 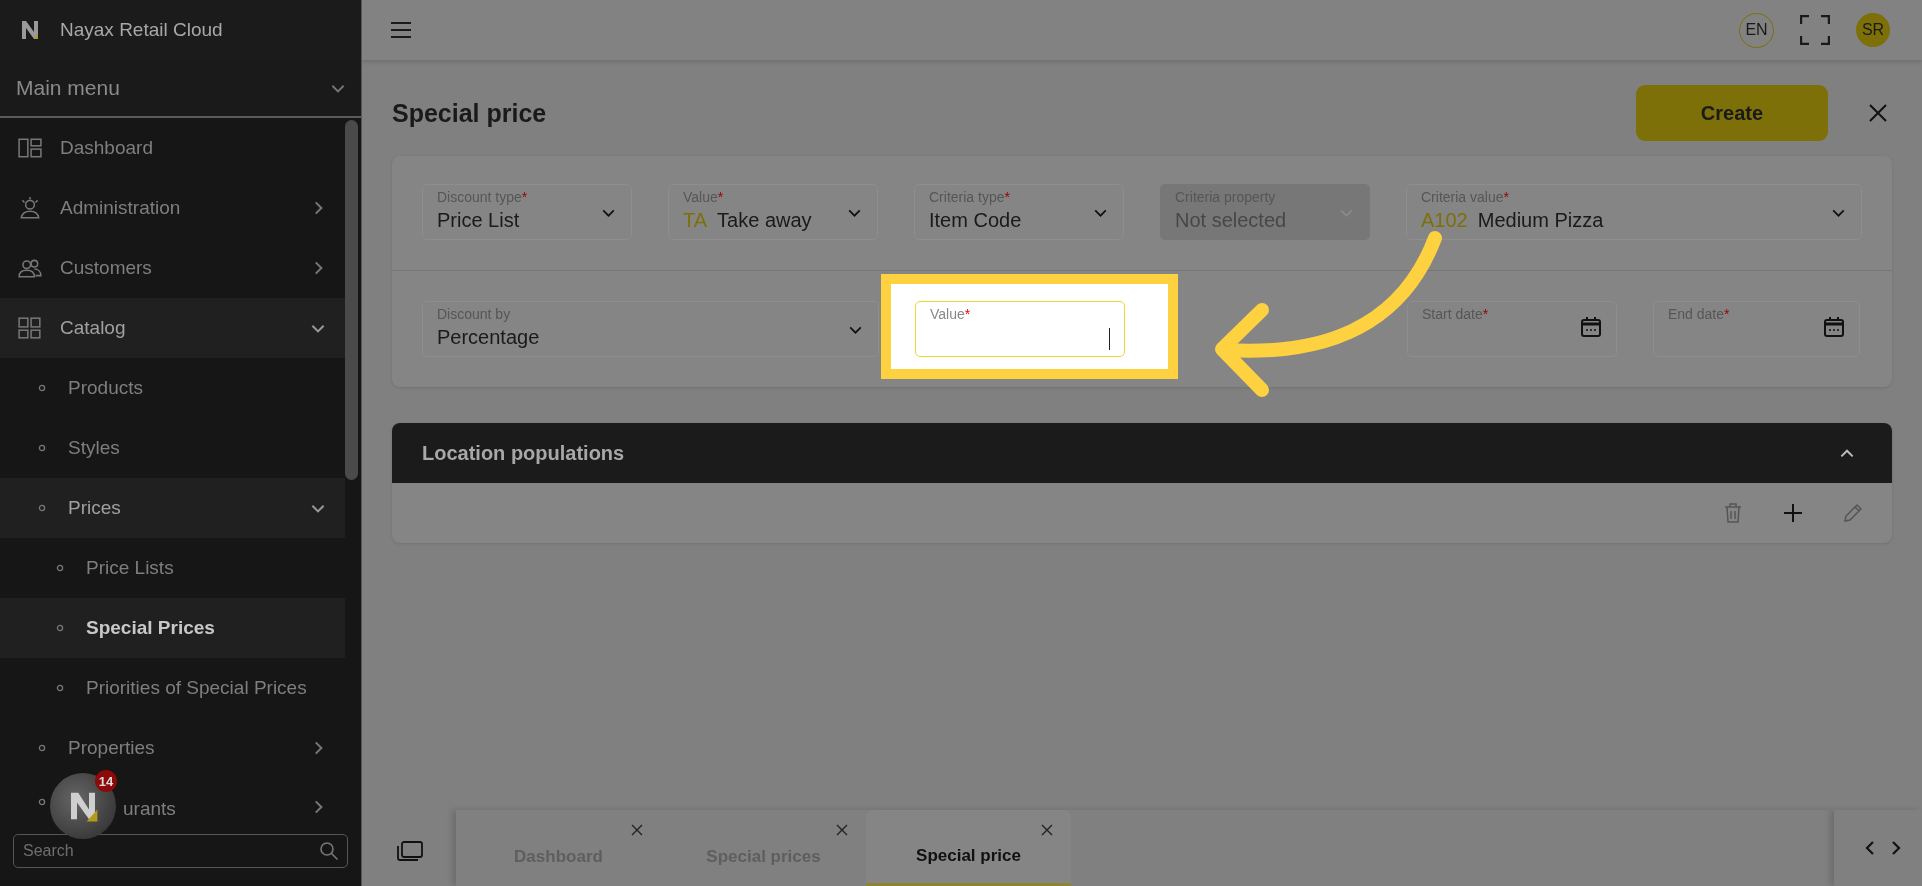 I want to click on chevron-left-icon, so click(x=1870, y=848).